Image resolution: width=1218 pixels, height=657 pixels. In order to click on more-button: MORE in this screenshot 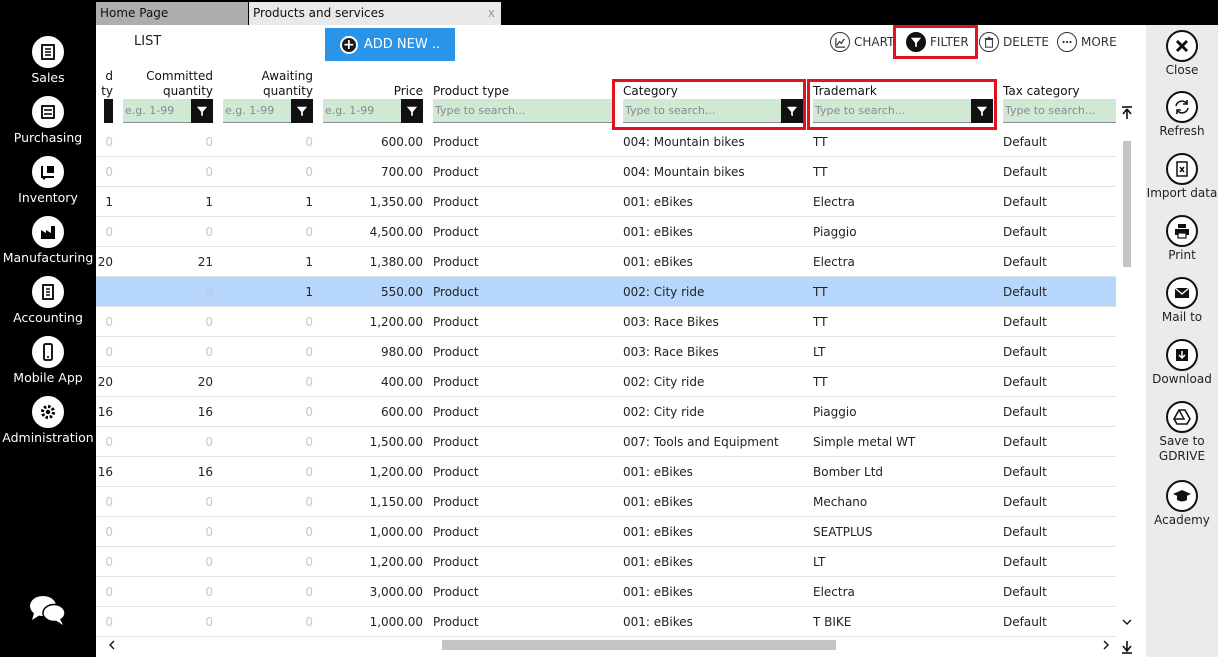, I will do `click(1087, 42)`.